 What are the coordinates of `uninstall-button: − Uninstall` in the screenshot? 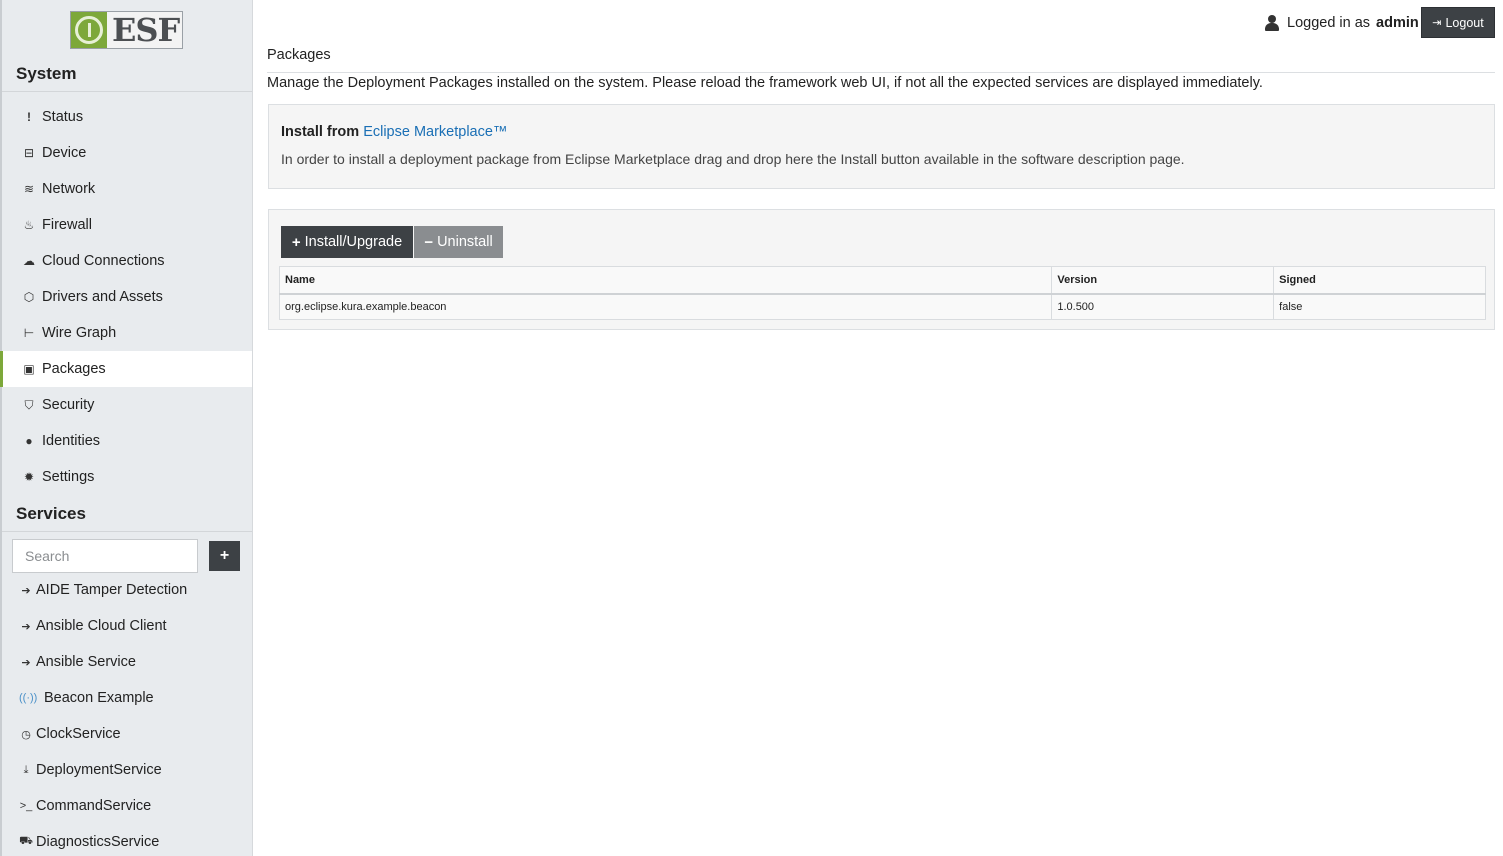 It's located at (458, 242).